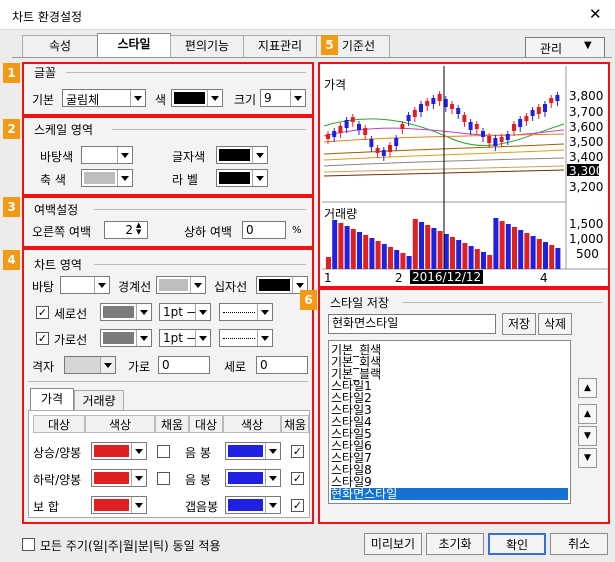 The width and height of the screenshot is (615, 562). I want to click on section-badge-6: 6, so click(308, 300).